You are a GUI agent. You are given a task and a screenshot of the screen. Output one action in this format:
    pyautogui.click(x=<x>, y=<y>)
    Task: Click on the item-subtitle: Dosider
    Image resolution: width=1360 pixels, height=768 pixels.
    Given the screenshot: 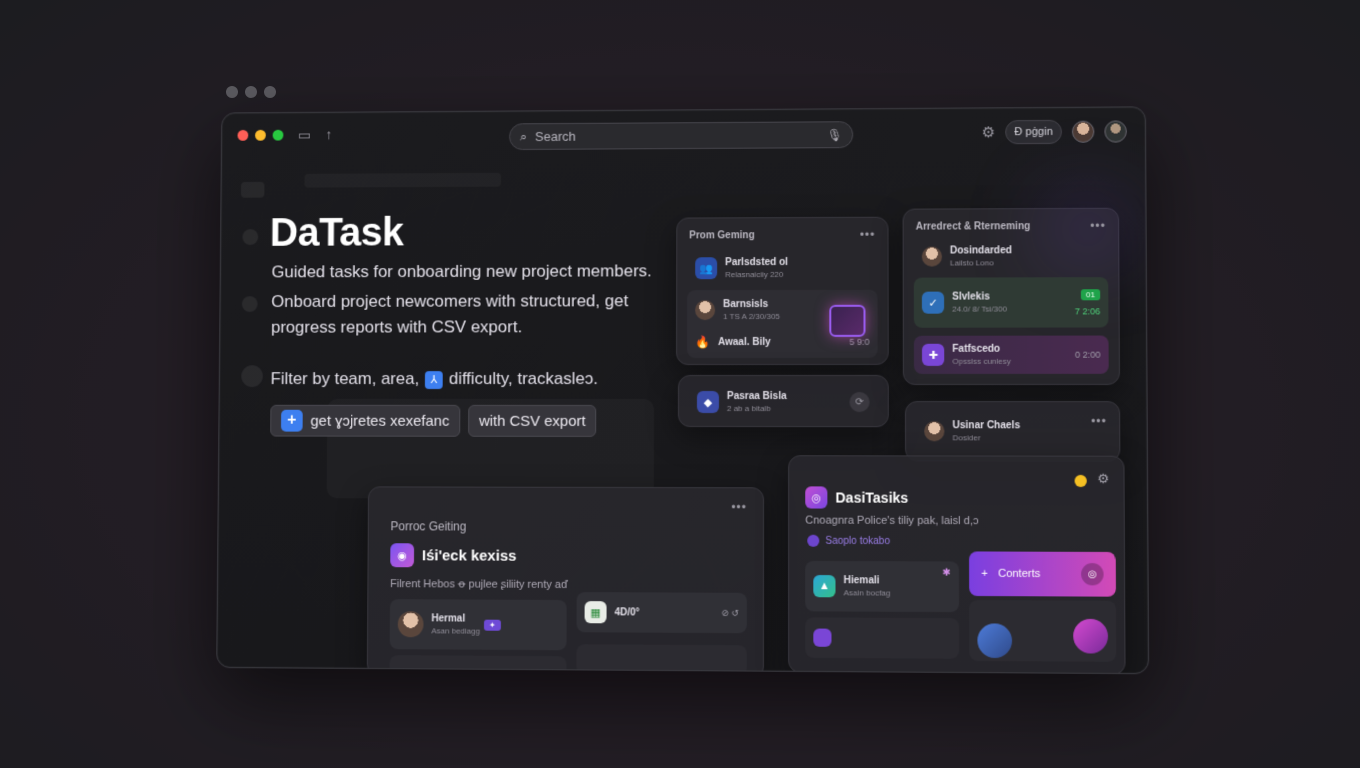 What is the action you would take?
    pyautogui.click(x=966, y=438)
    